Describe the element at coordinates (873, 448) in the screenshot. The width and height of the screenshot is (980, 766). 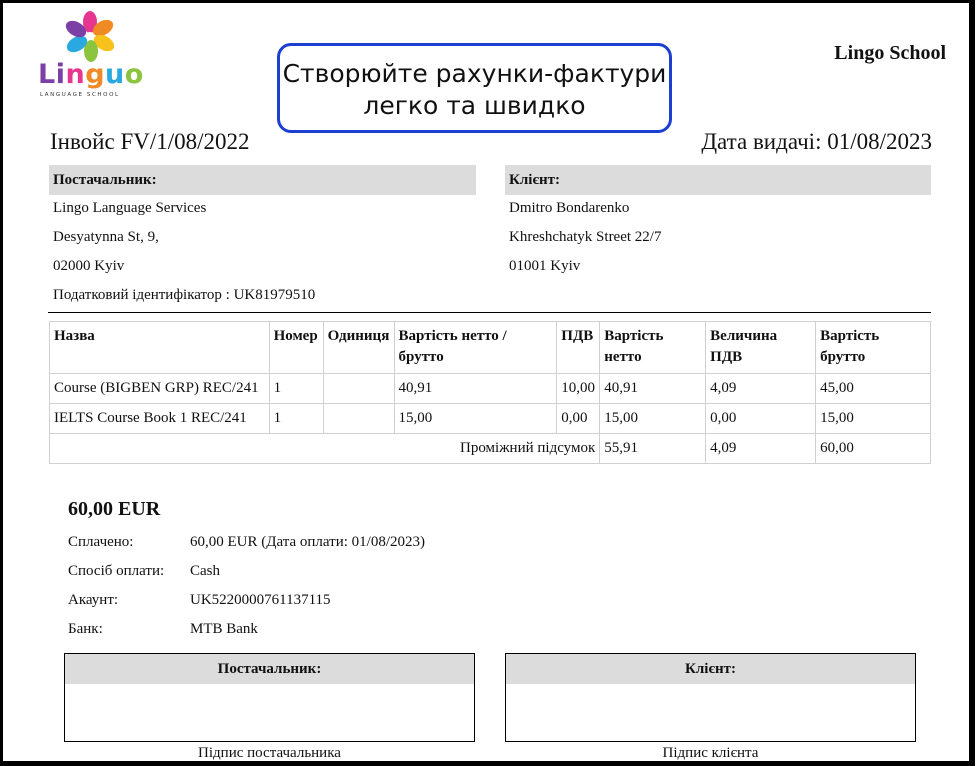
I see `subtotal-gross: 60,00` at that location.